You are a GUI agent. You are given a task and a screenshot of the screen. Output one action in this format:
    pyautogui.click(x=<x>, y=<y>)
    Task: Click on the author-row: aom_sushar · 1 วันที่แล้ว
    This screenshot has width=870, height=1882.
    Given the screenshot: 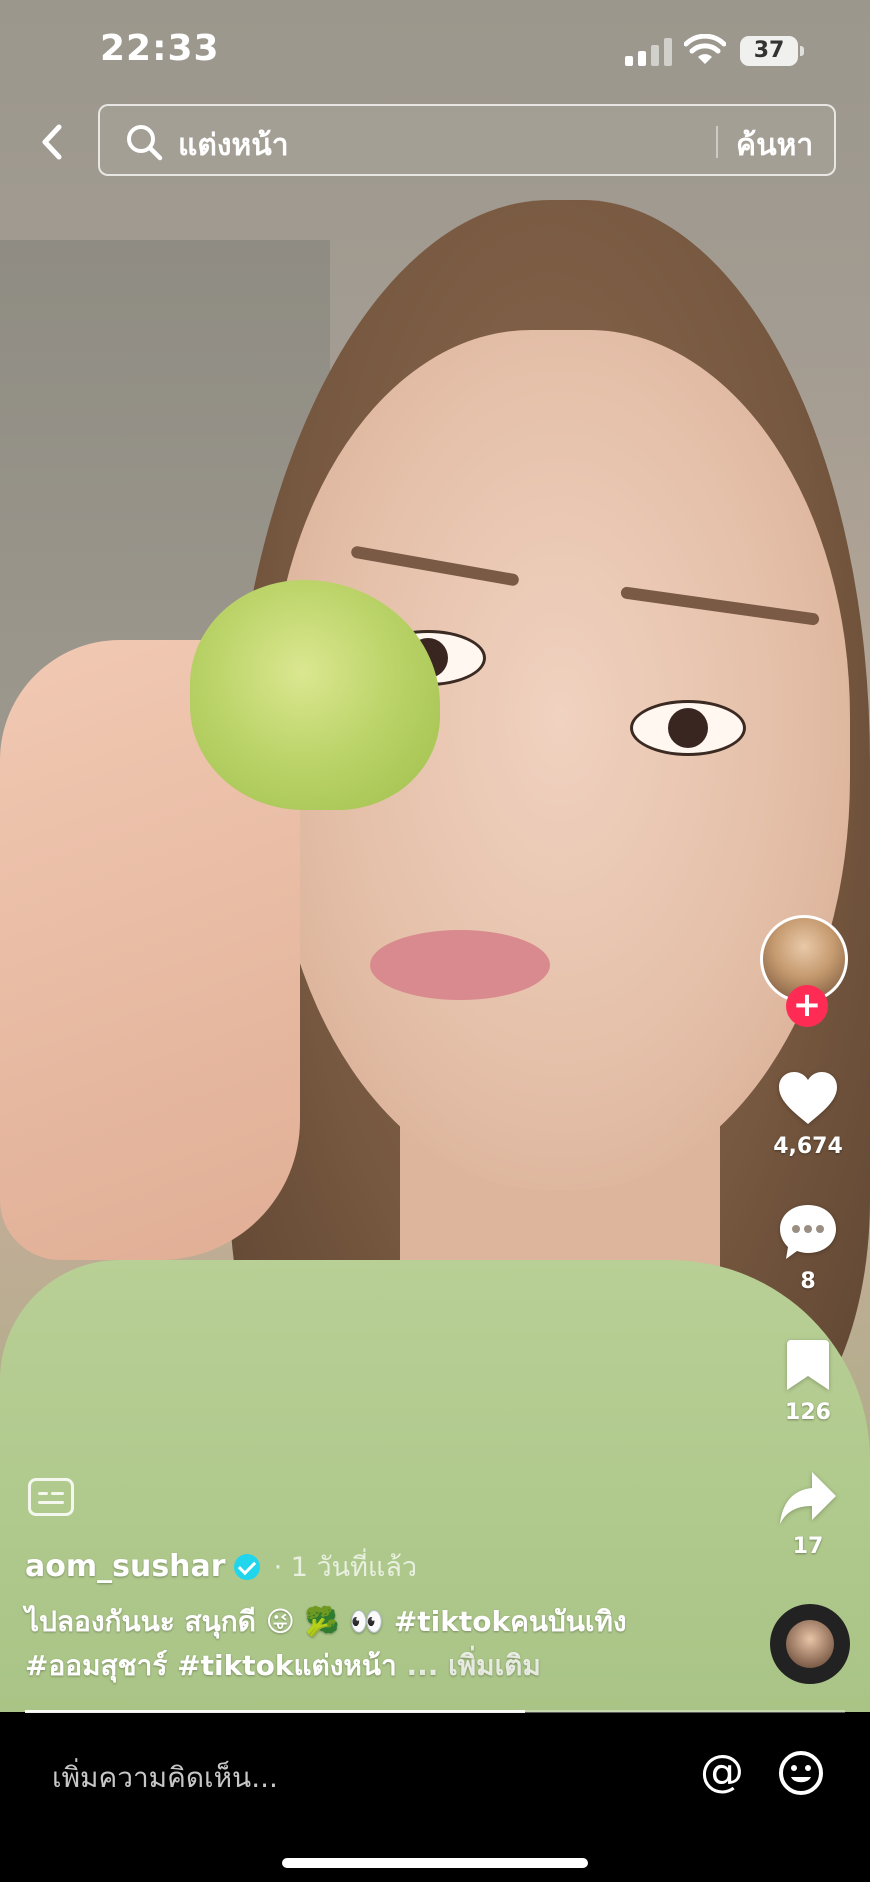 What is the action you would take?
    pyautogui.click(x=221, y=1566)
    